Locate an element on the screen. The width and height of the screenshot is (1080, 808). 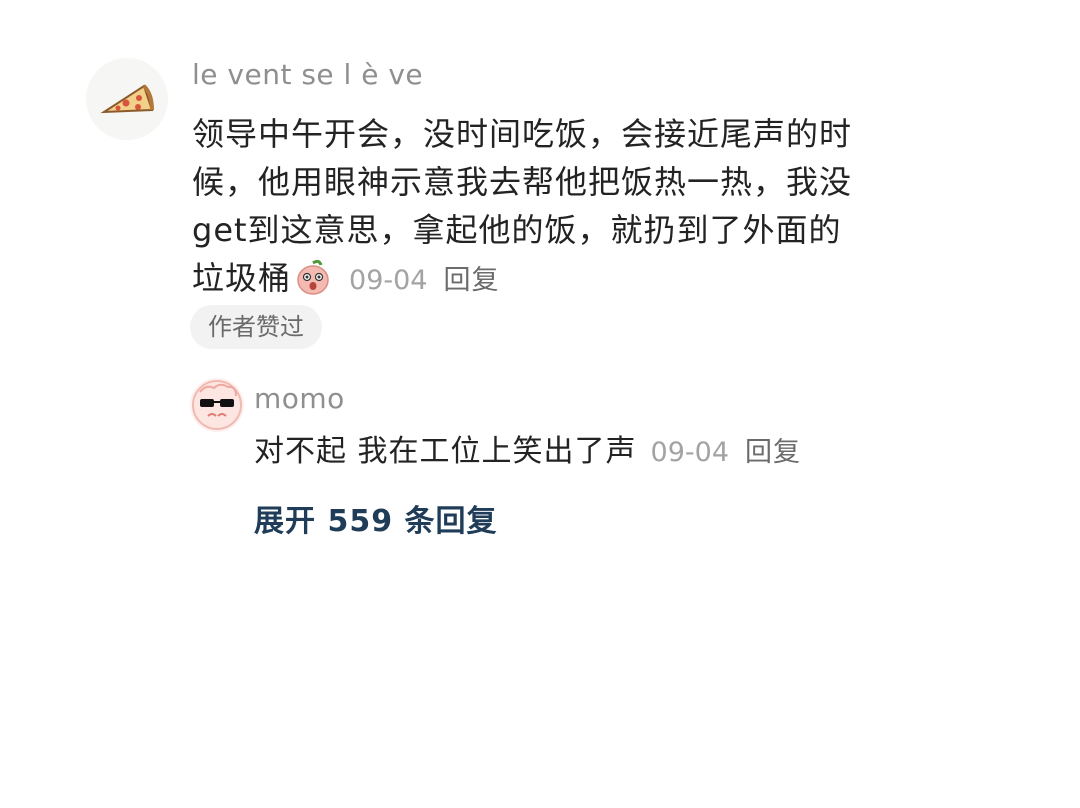
peach-surprised-emoji-icon is located at coordinates (313, 283).